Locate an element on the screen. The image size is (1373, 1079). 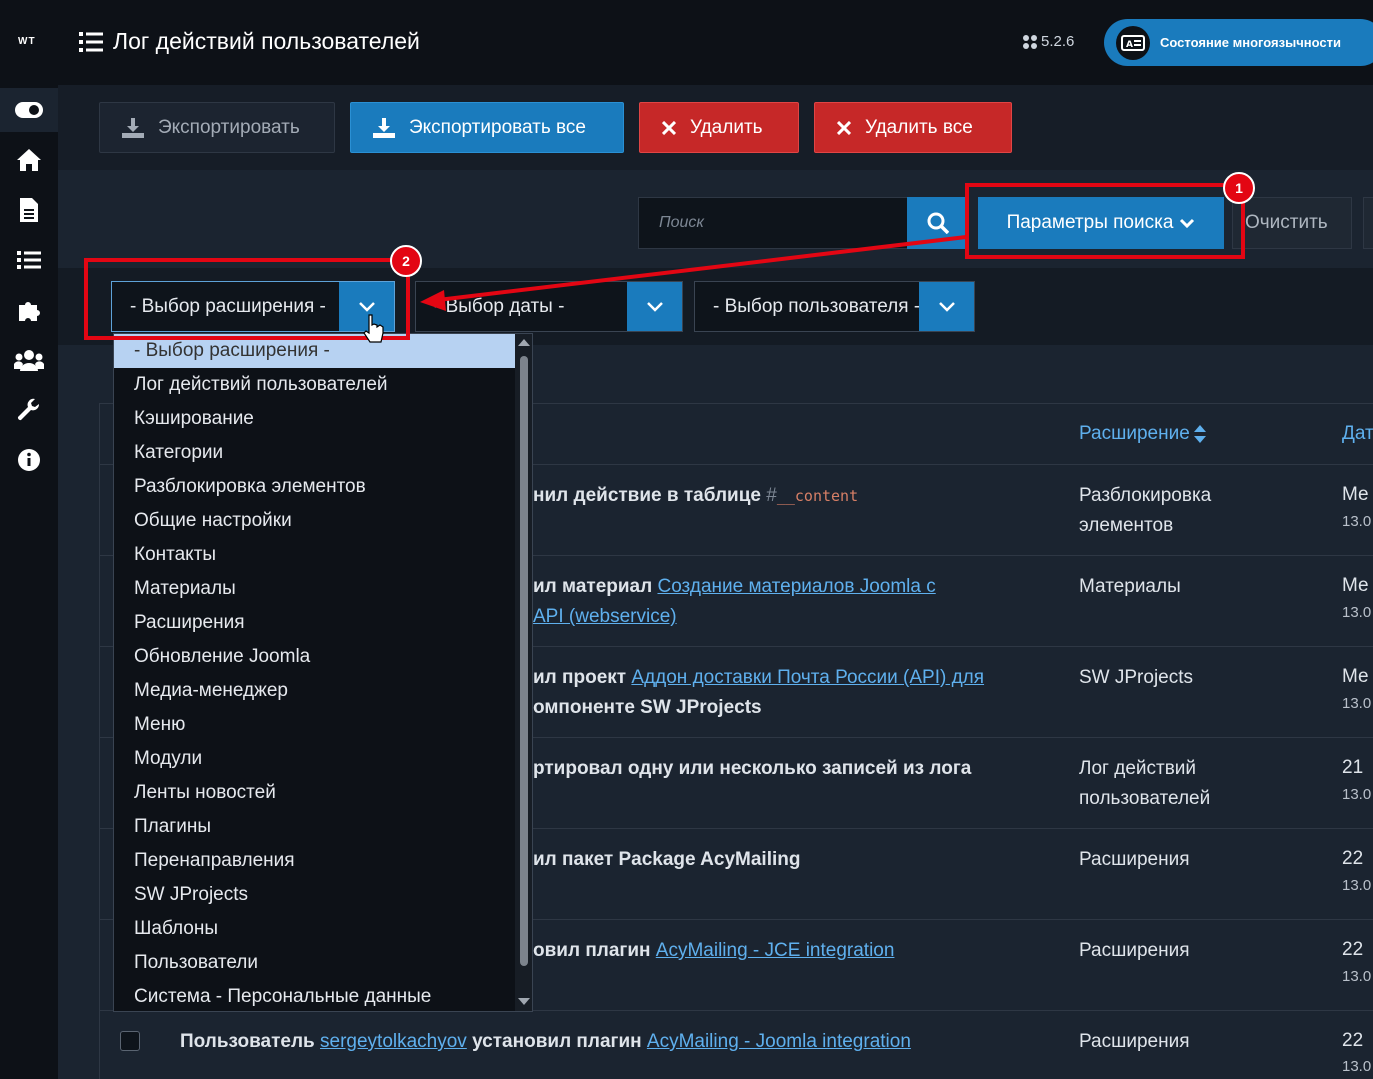
action-text: нил действие в таблице is located at coordinates (650, 495).